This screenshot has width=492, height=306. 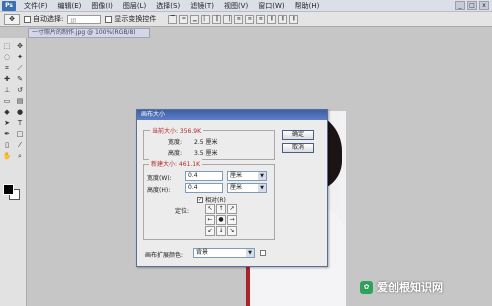 I want to click on cancel-button: 取消, so click(x=298, y=148).